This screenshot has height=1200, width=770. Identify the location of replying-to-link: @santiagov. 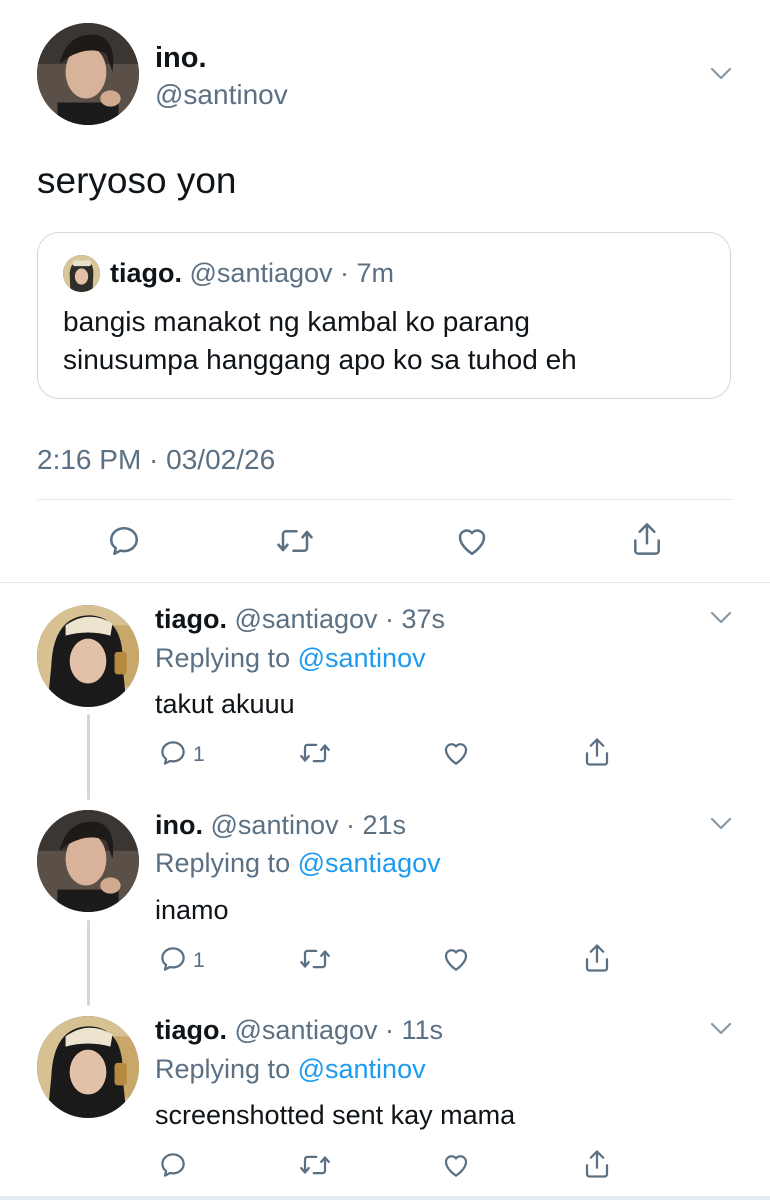
(369, 863).